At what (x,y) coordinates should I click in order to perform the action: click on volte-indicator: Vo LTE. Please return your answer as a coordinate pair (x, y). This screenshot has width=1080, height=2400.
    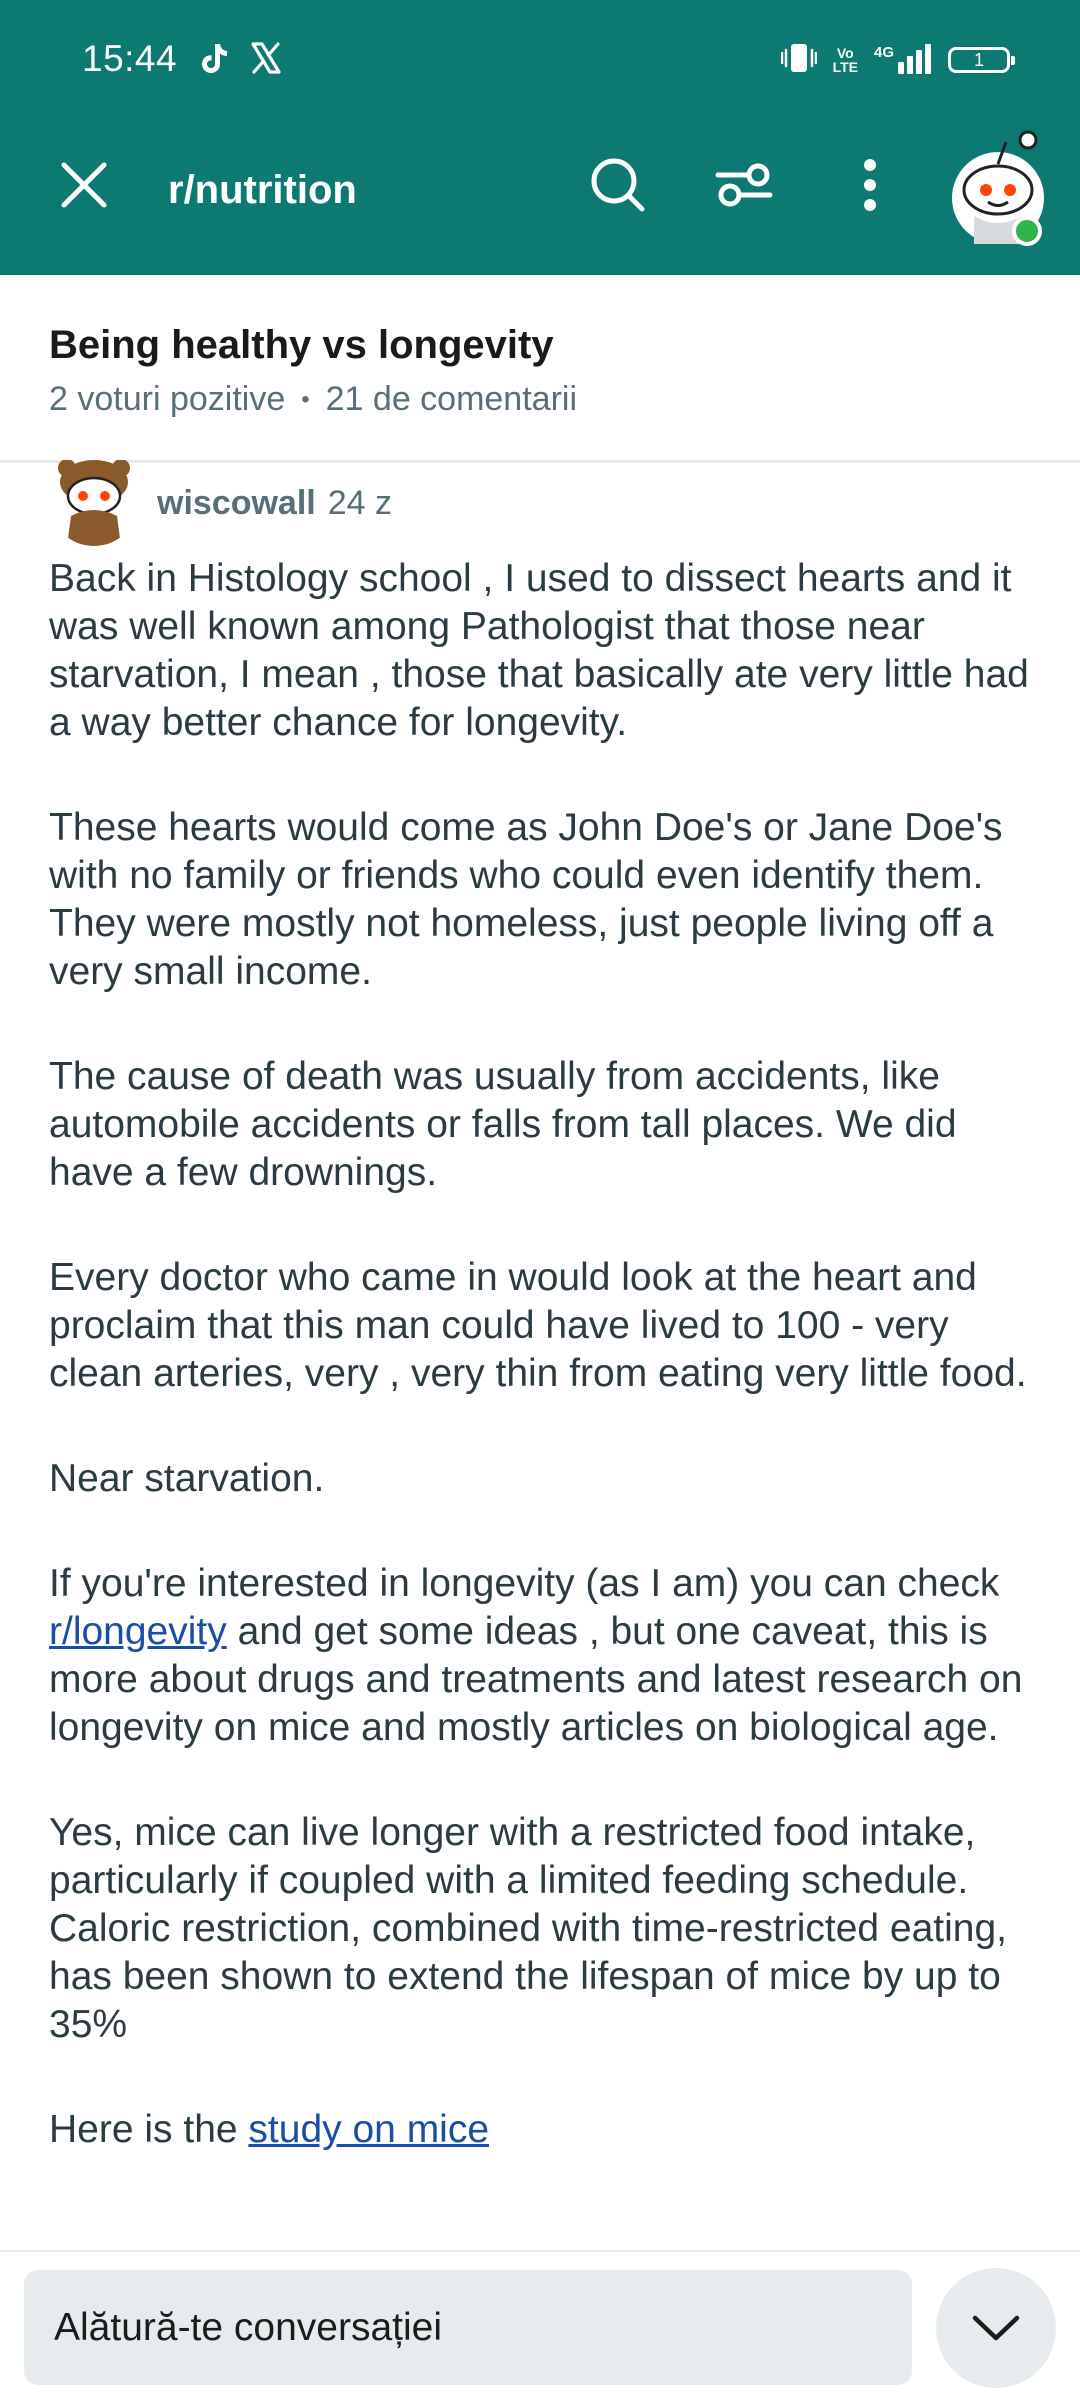
    Looking at the image, I should click on (845, 60).